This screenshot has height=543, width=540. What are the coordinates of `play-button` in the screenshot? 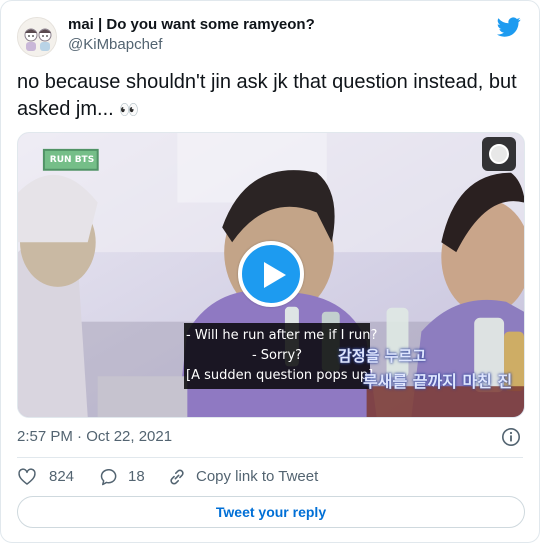 It's located at (271, 274).